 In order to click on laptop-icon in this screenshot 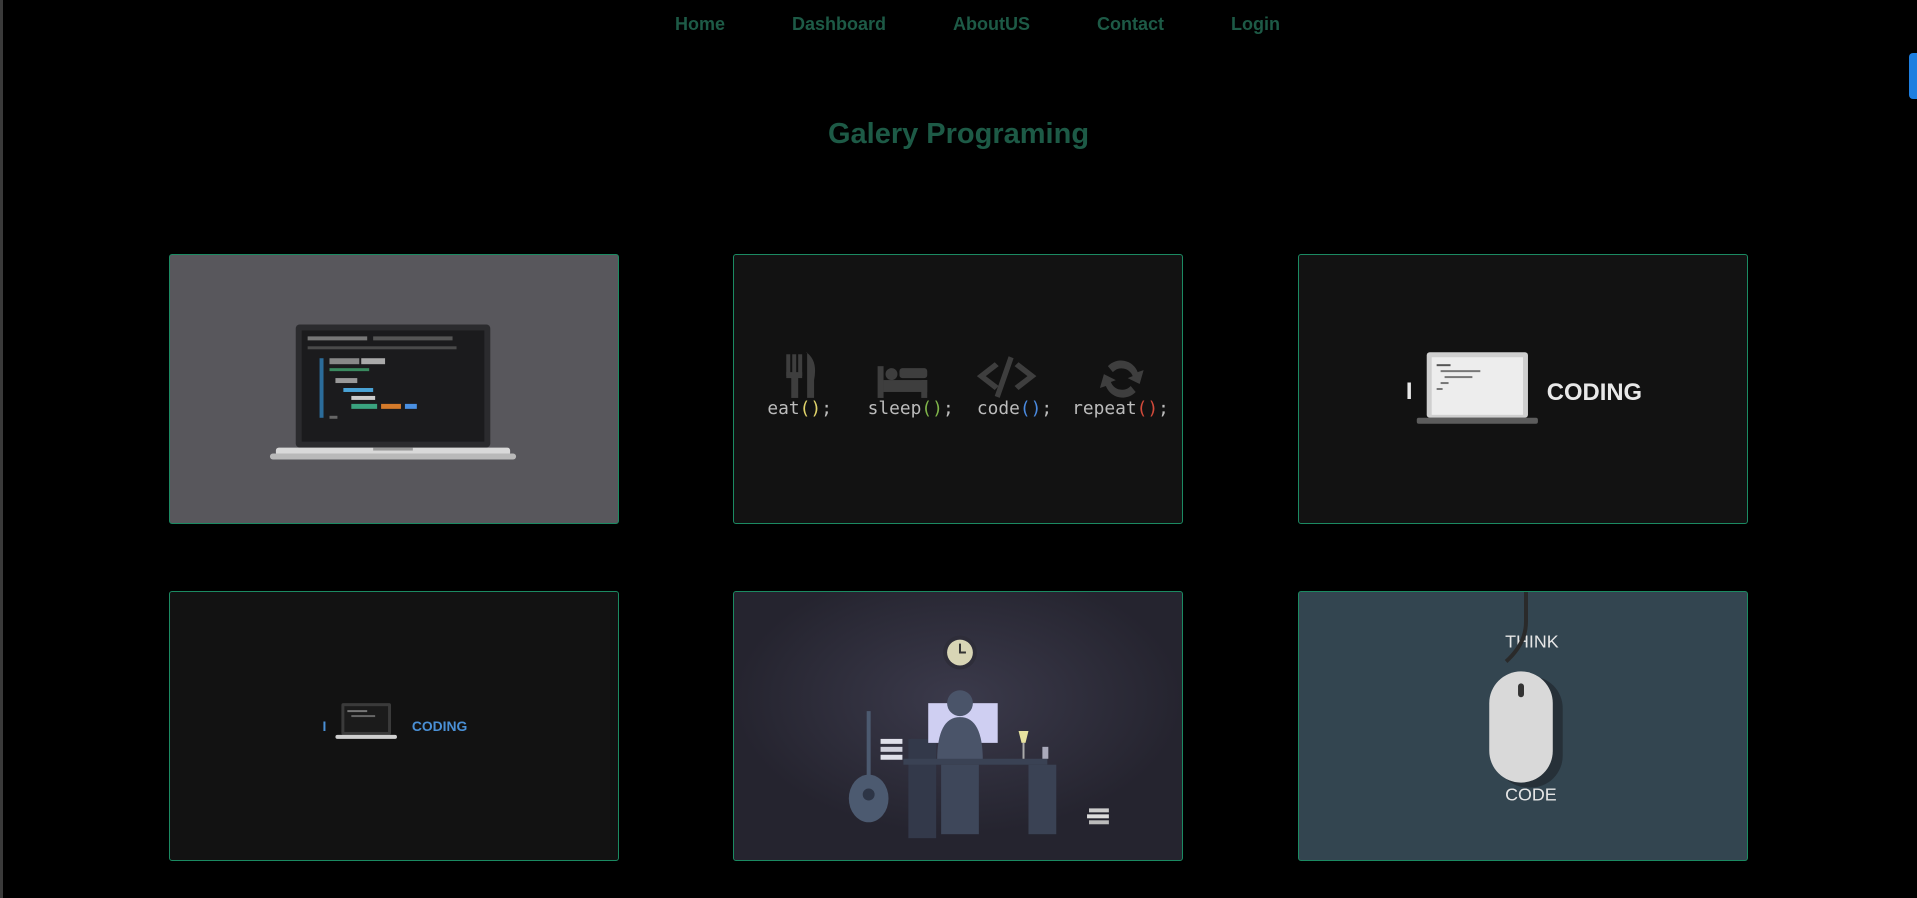, I will do `click(1477, 388)`.